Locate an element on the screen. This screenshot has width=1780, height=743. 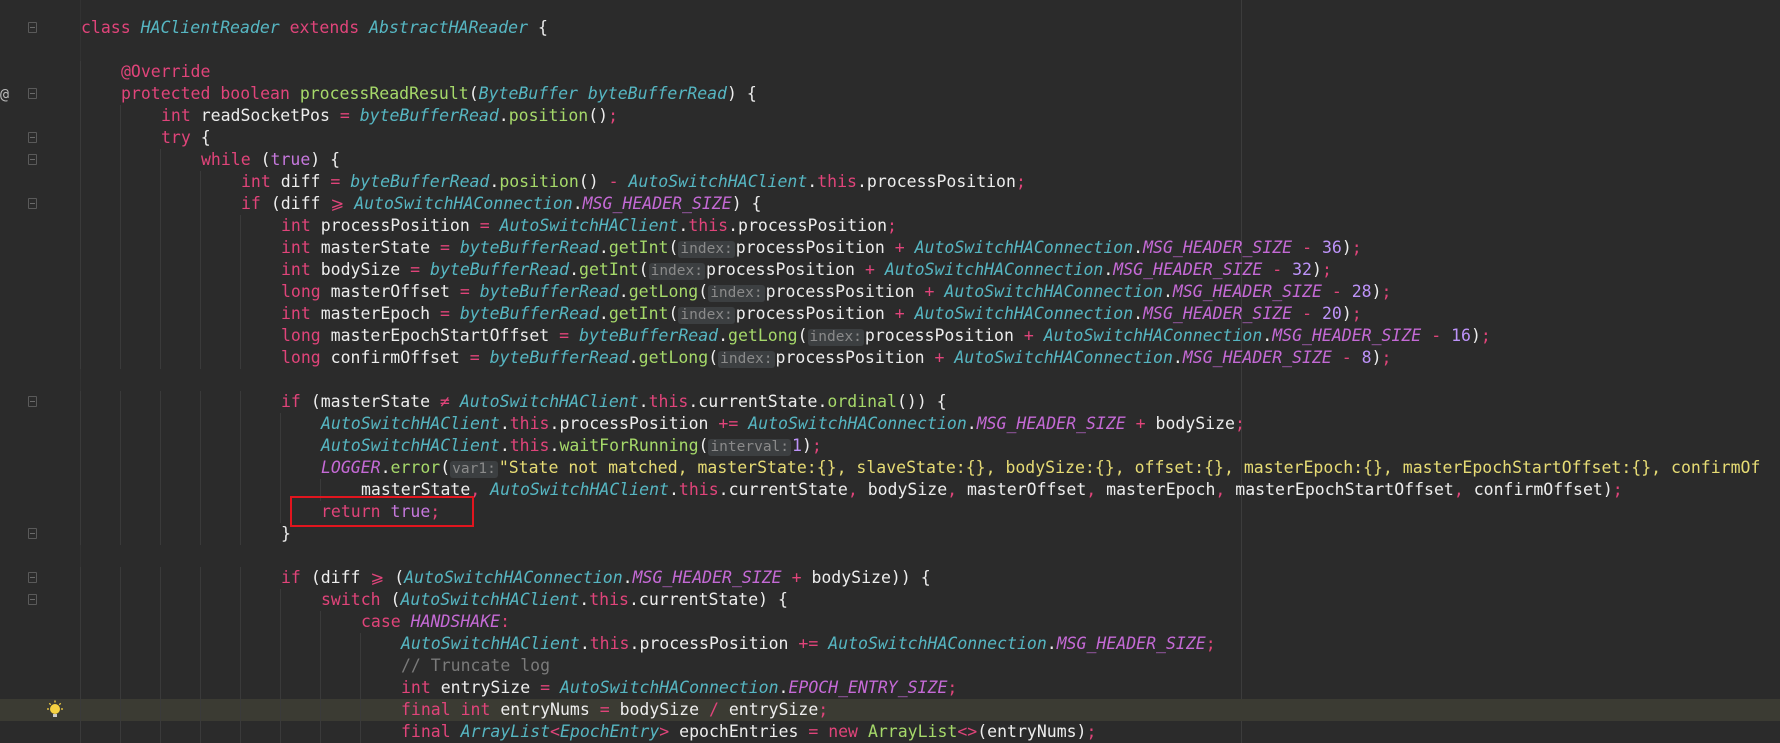
code-line: return true; is located at coordinates (890, 512).